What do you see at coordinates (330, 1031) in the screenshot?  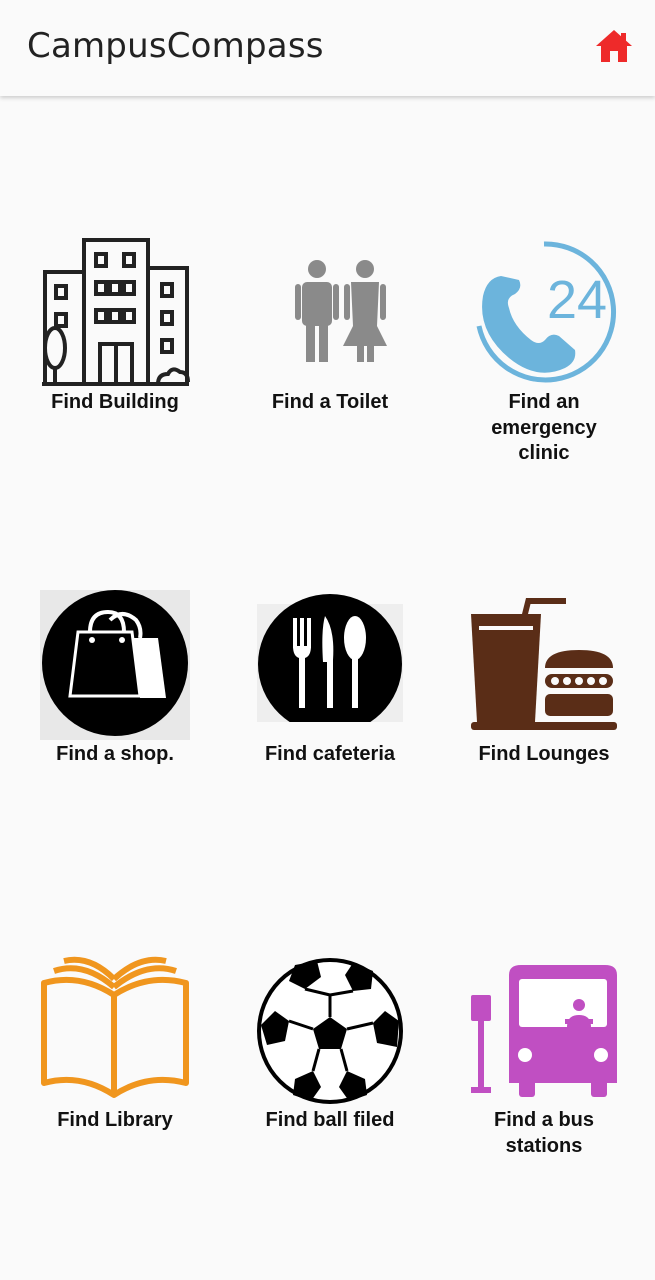 I see `soccer-ball-icon` at bounding box center [330, 1031].